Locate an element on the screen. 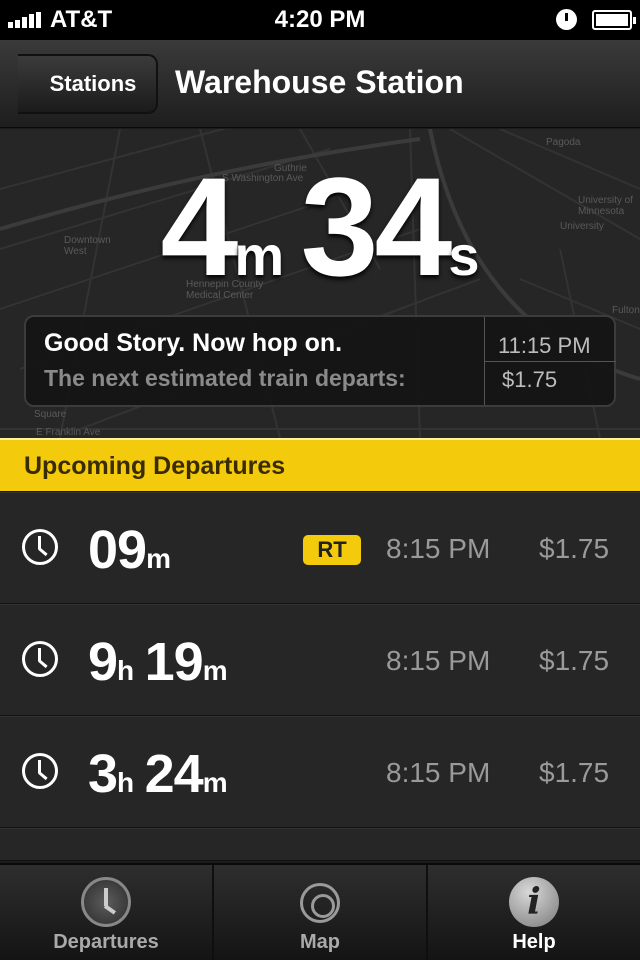  rt-badge: RT is located at coordinates (332, 550).